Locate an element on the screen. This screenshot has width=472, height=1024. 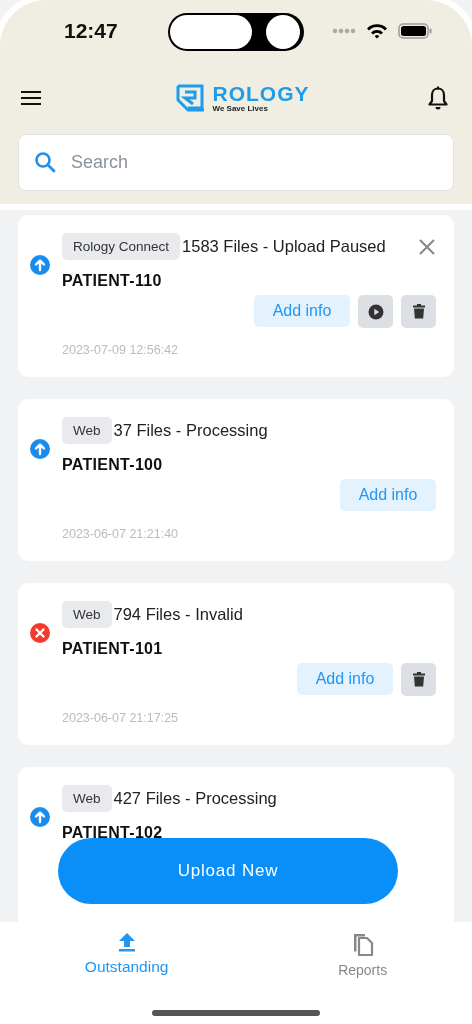
play-button is located at coordinates (375, 311).